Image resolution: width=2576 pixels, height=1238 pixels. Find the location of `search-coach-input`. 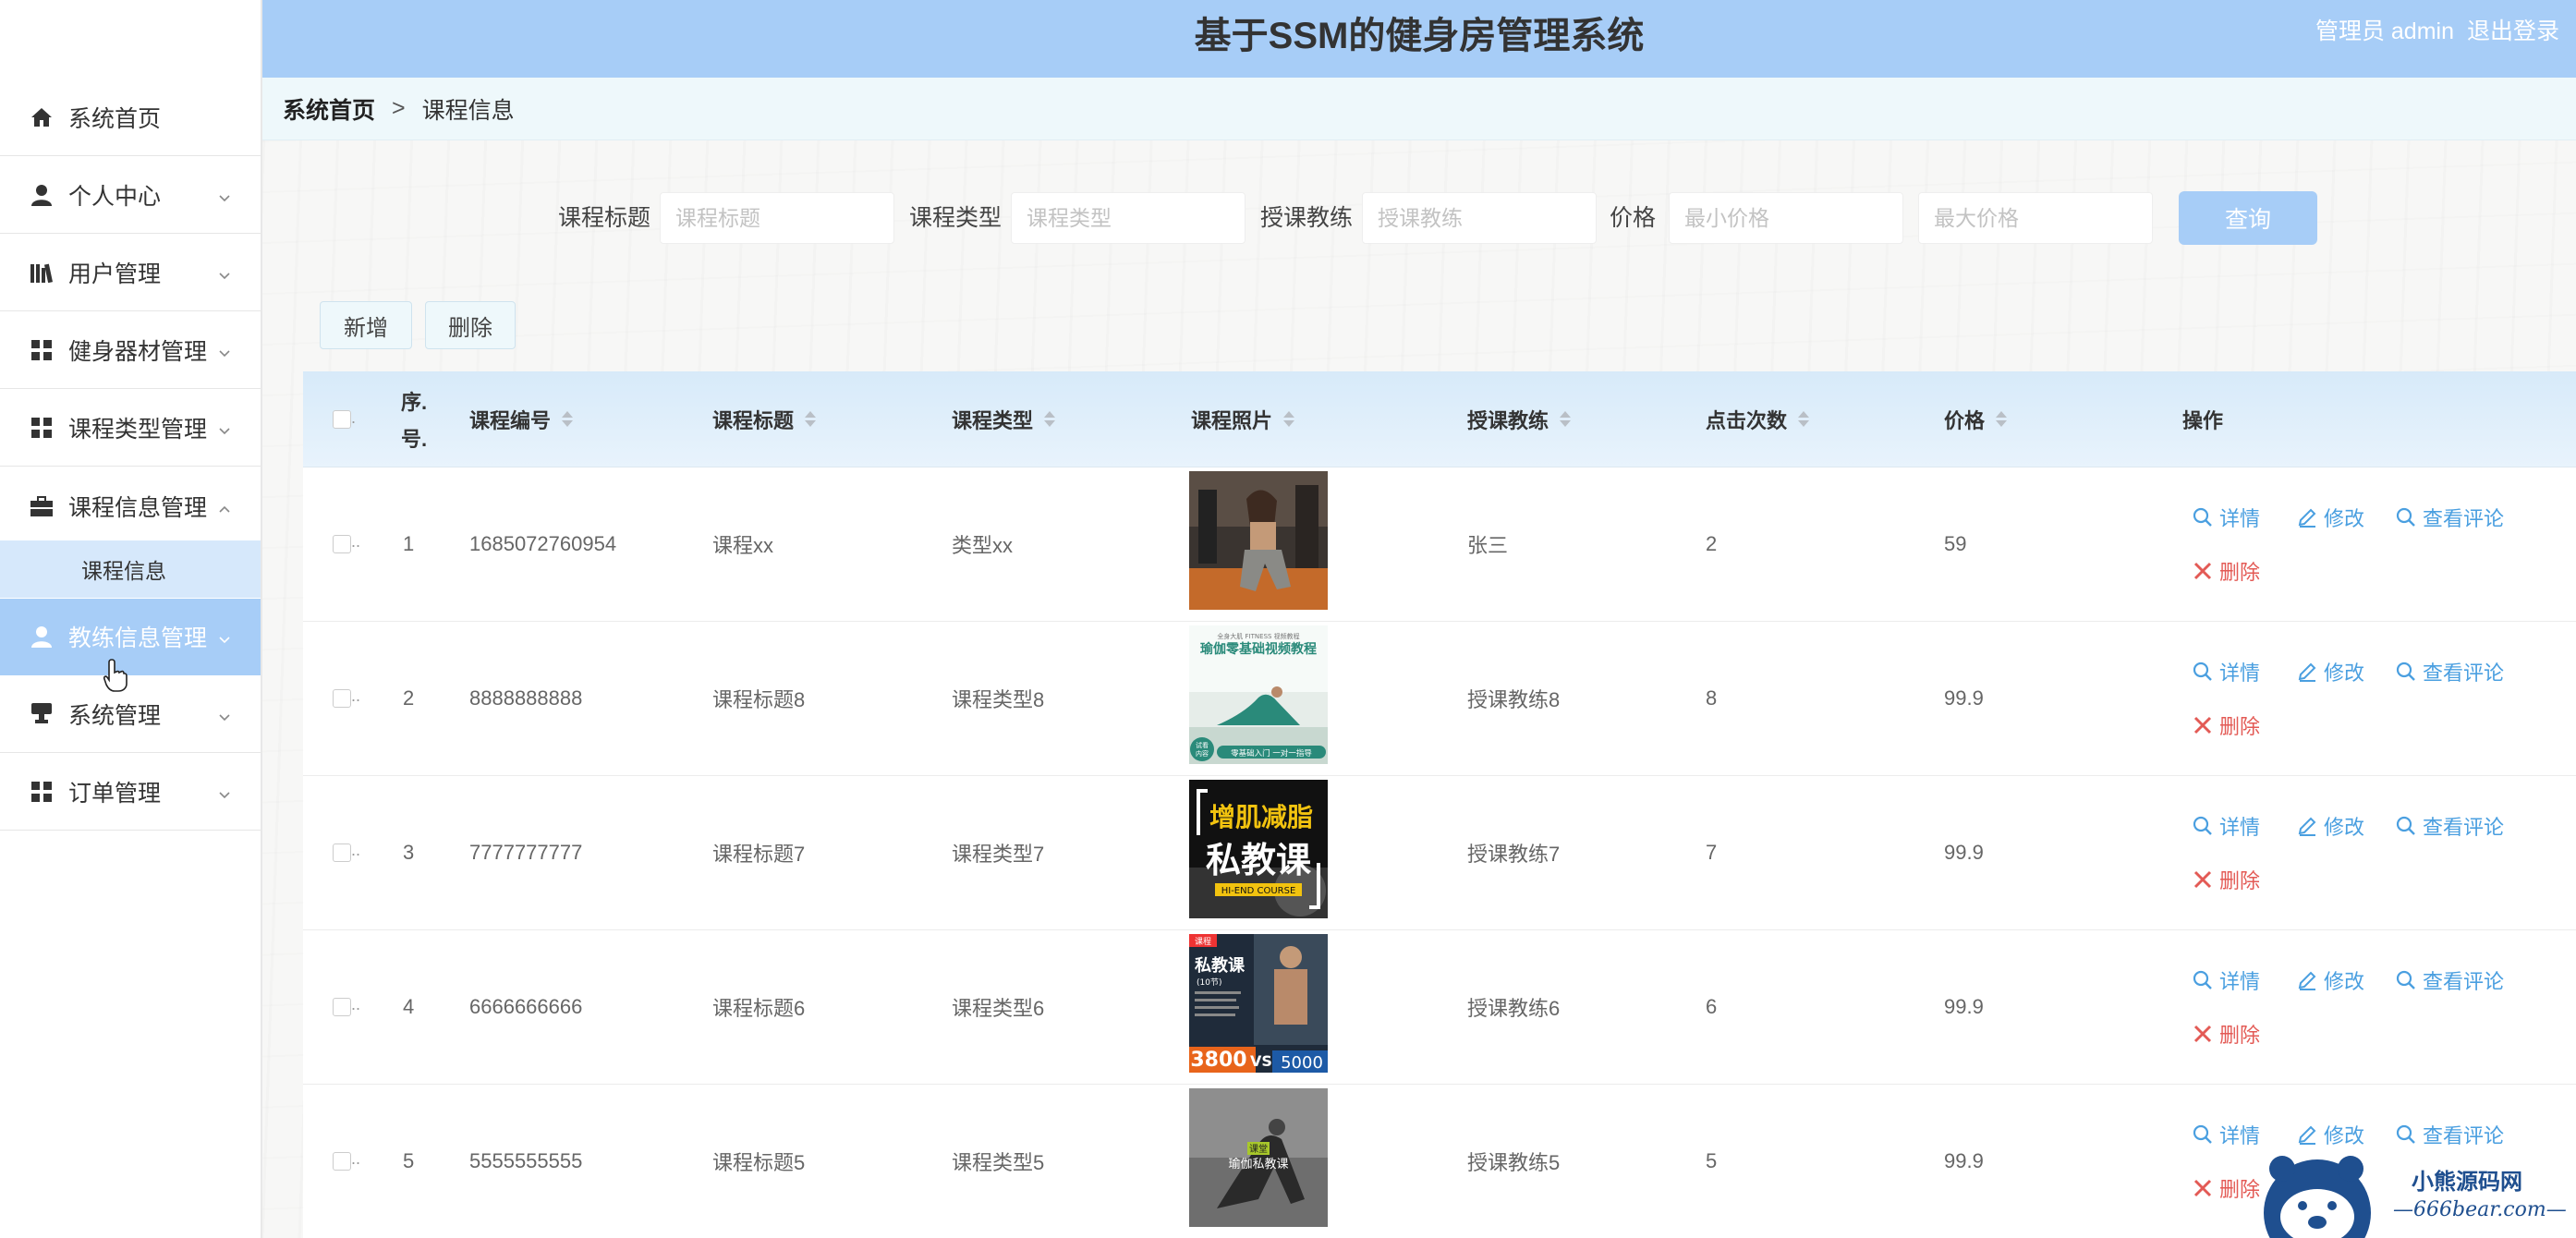

search-coach-input is located at coordinates (1479, 218).